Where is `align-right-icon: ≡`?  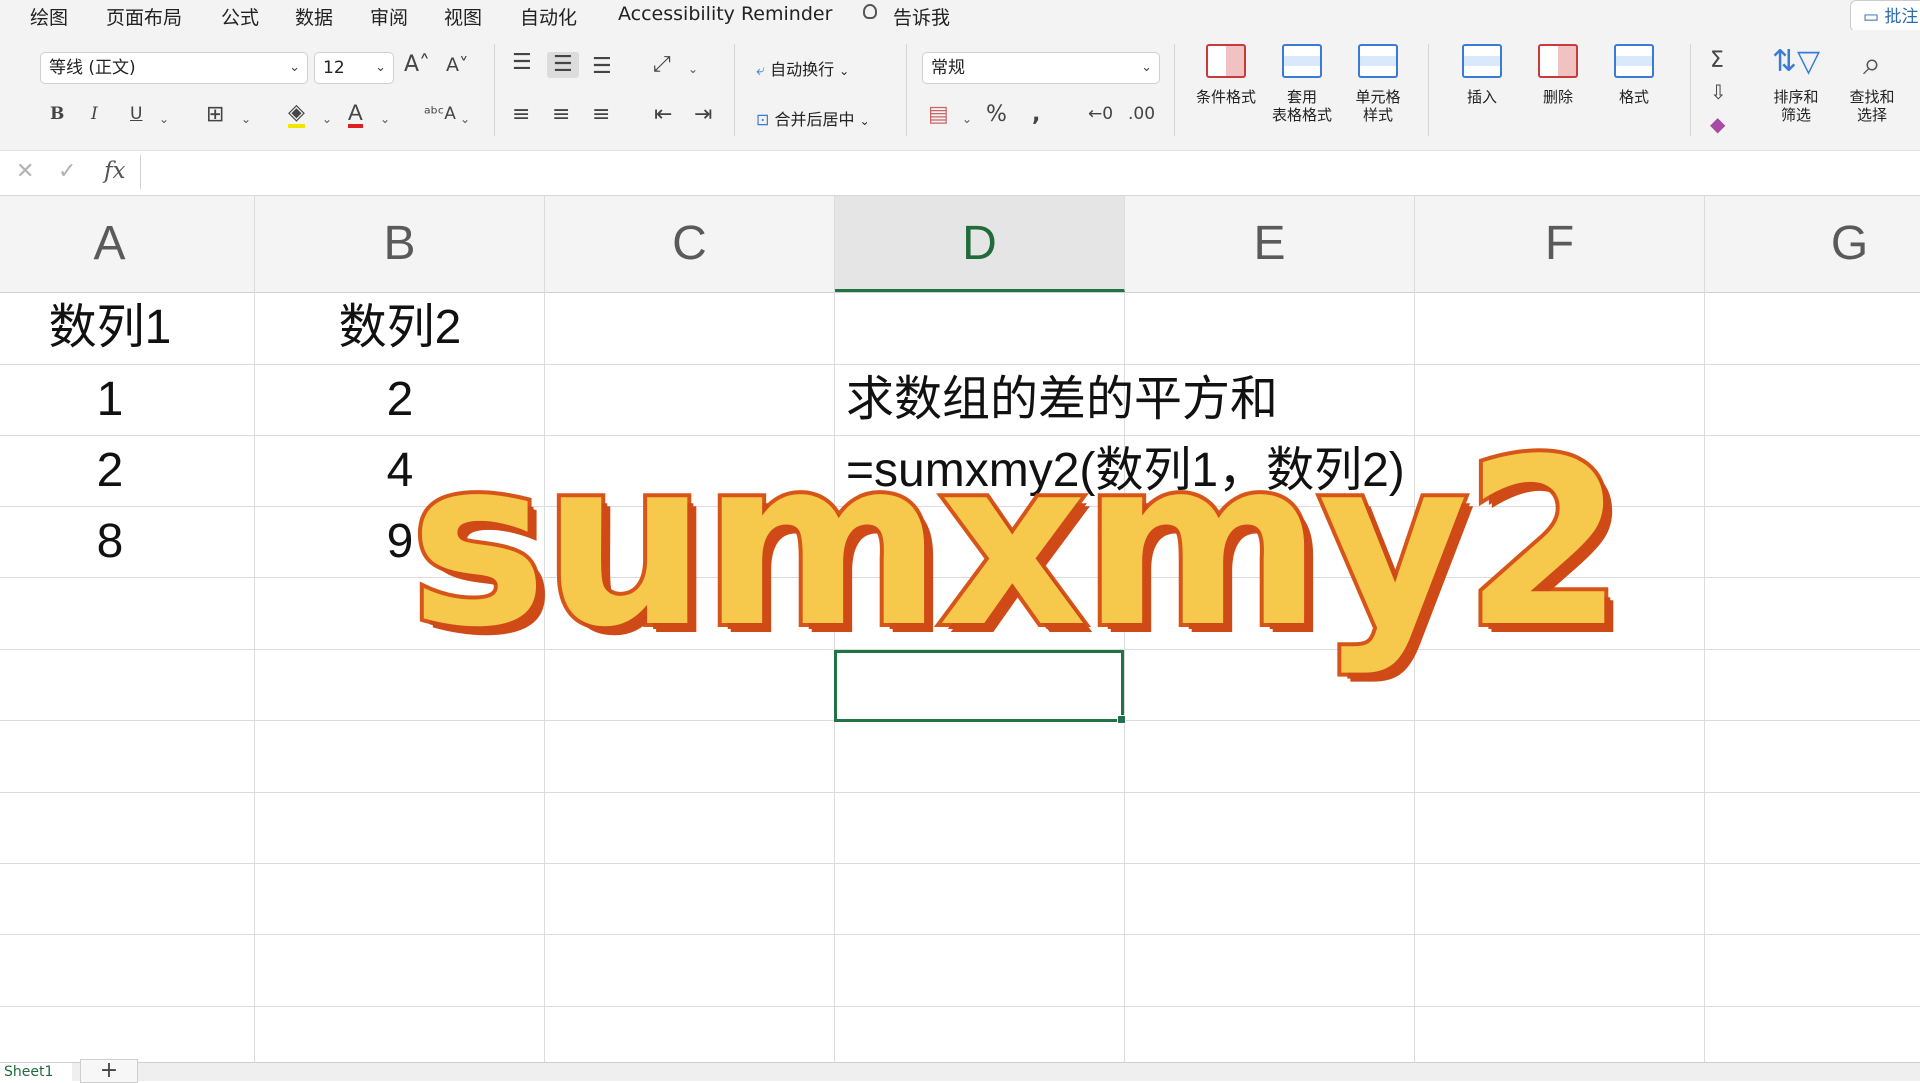 align-right-icon: ≡ is located at coordinates (601, 115).